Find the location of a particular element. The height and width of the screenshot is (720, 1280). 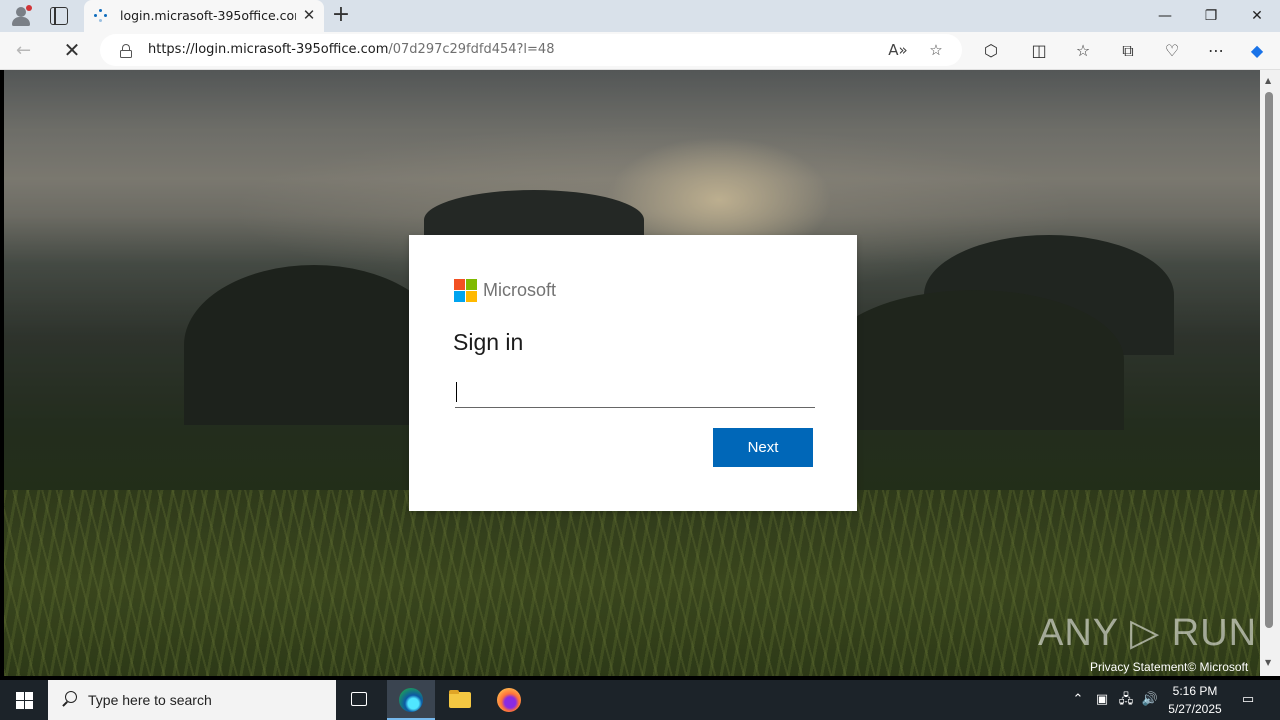

start-button is located at coordinates (24, 700).